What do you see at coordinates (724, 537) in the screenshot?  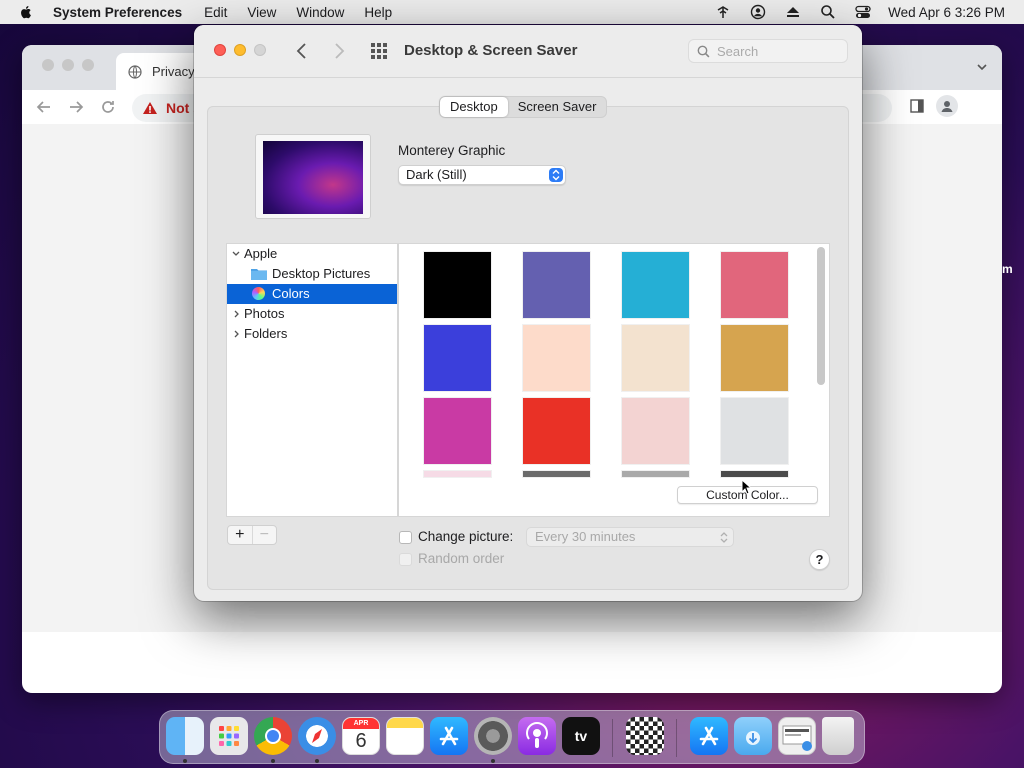 I see `up-down-arrows-icon` at bounding box center [724, 537].